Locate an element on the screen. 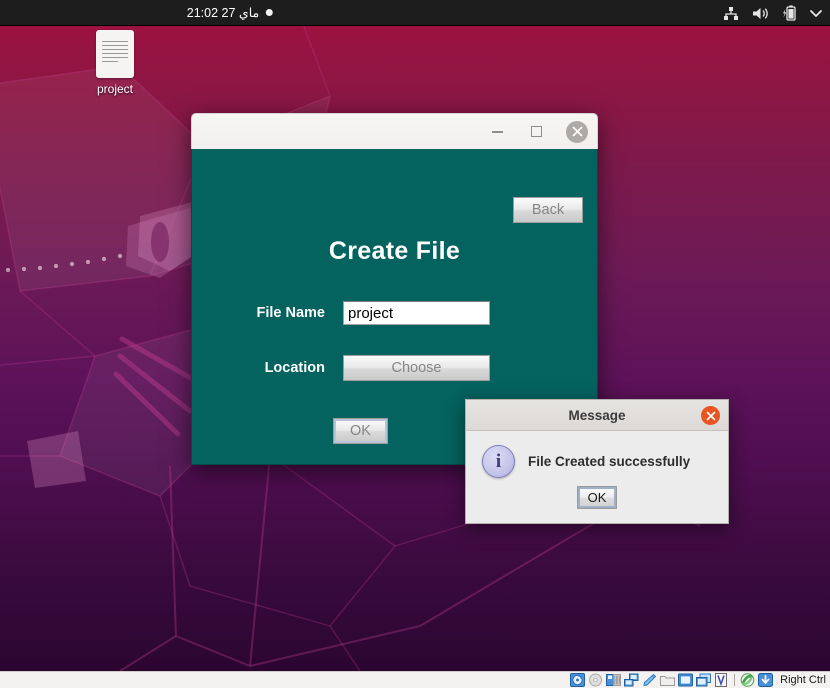  display-icon is located at coordinates (686, 680).